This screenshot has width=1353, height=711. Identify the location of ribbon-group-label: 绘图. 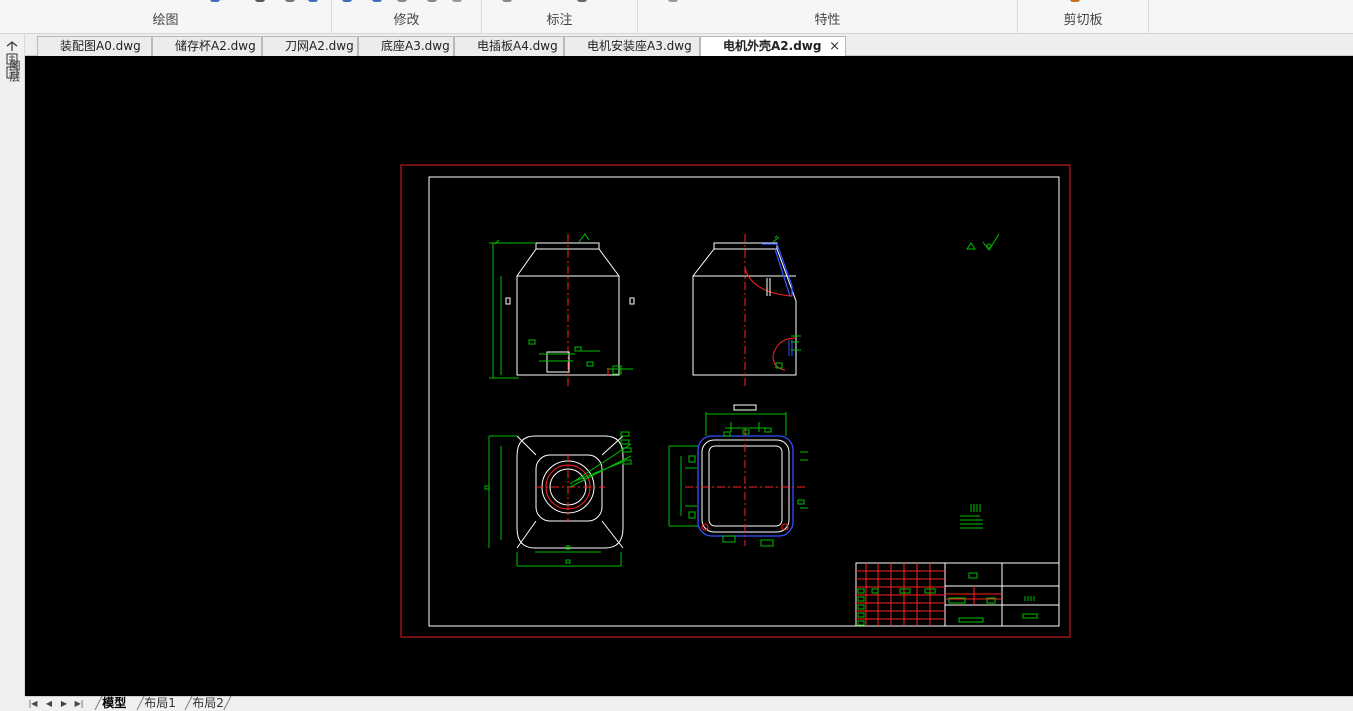
(165, 20).